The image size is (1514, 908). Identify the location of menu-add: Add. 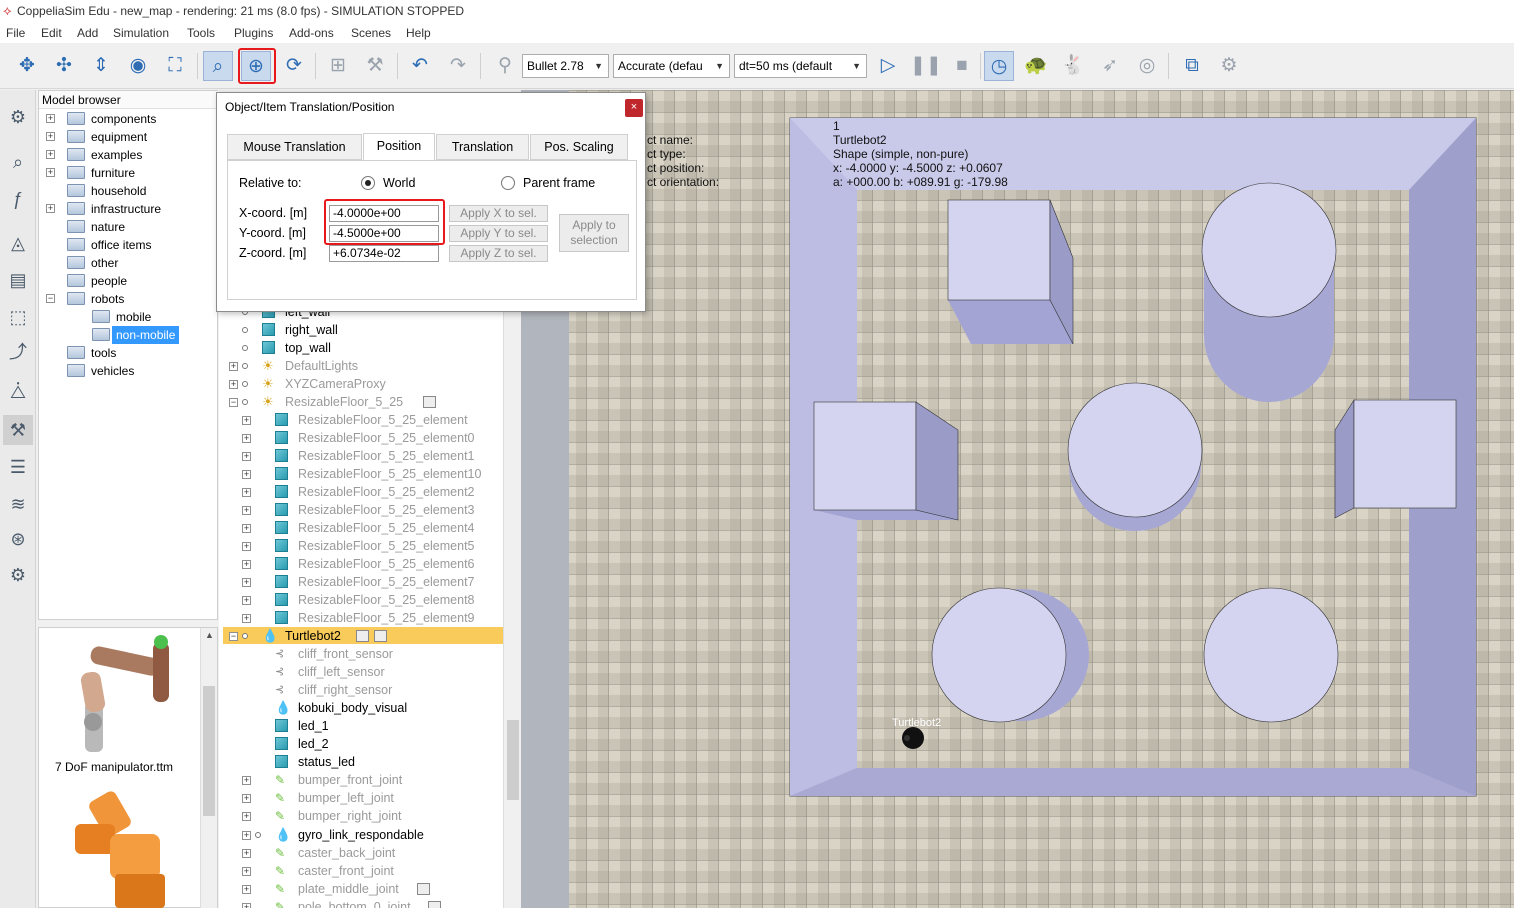
(87, 33).